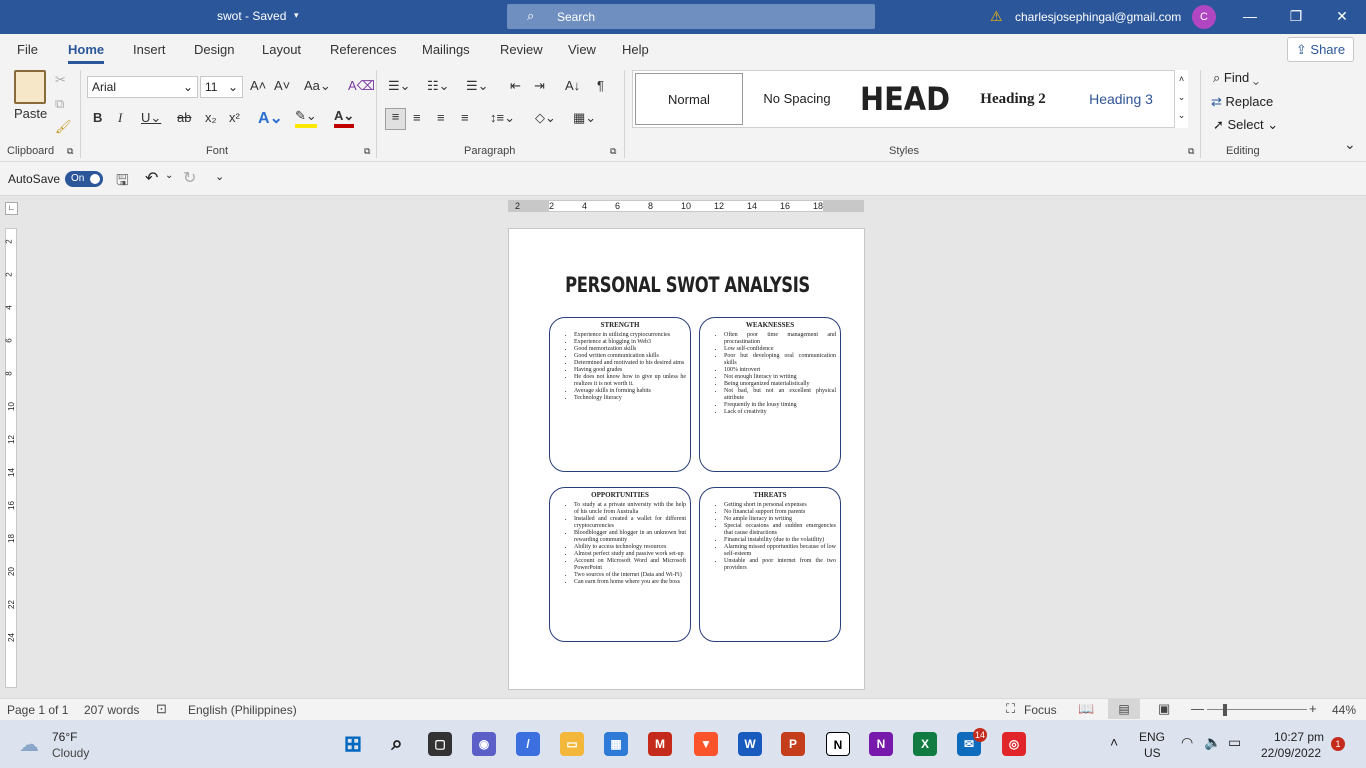 Image resolution: width=1366 pixels, height=768 pixels. What do you see at coordinates (1313, 708) in the screenshot?
I see `zoom-in-icon: +` at bounding box center [1313, 708].